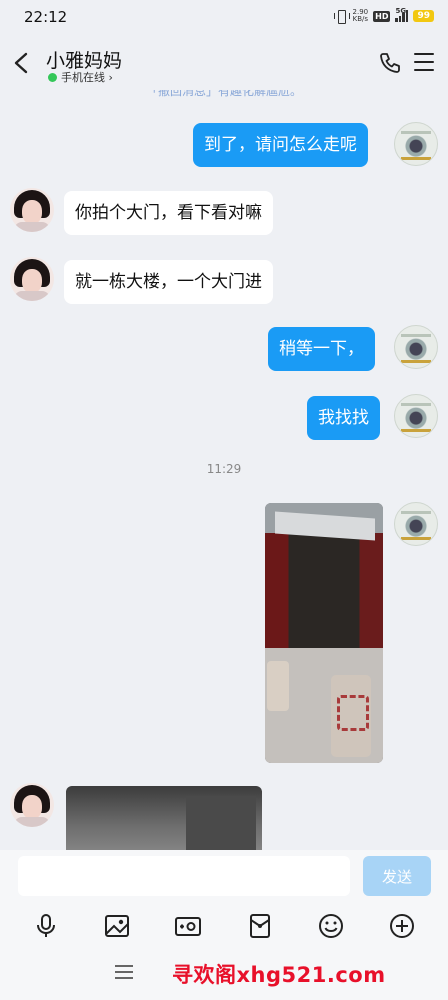 The width and height of the screenshot is (448, 1000). I want to click on menu-icon, so click(424, 62).